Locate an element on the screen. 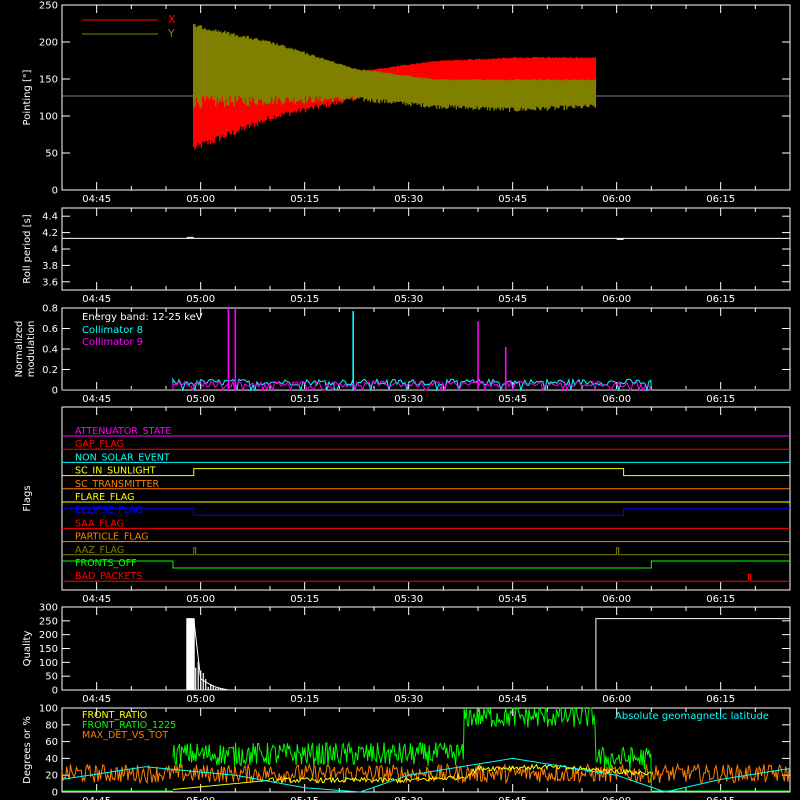  flag-label: SC_TRANSMITTER is located at coordinates (117, 484).